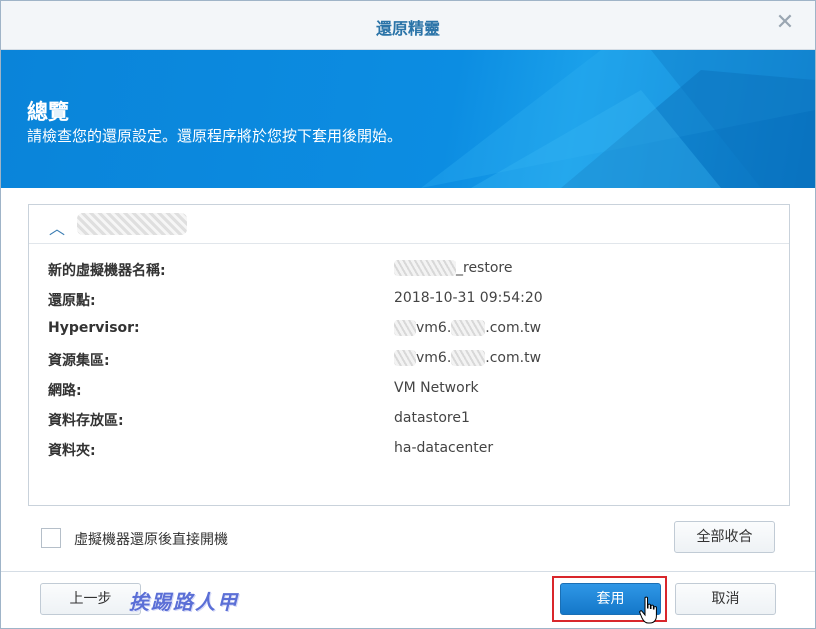 Image resolution: width=816 pixels, height=629 pixels. I want to click on row-label: 資料夾:, so click(72, 451).